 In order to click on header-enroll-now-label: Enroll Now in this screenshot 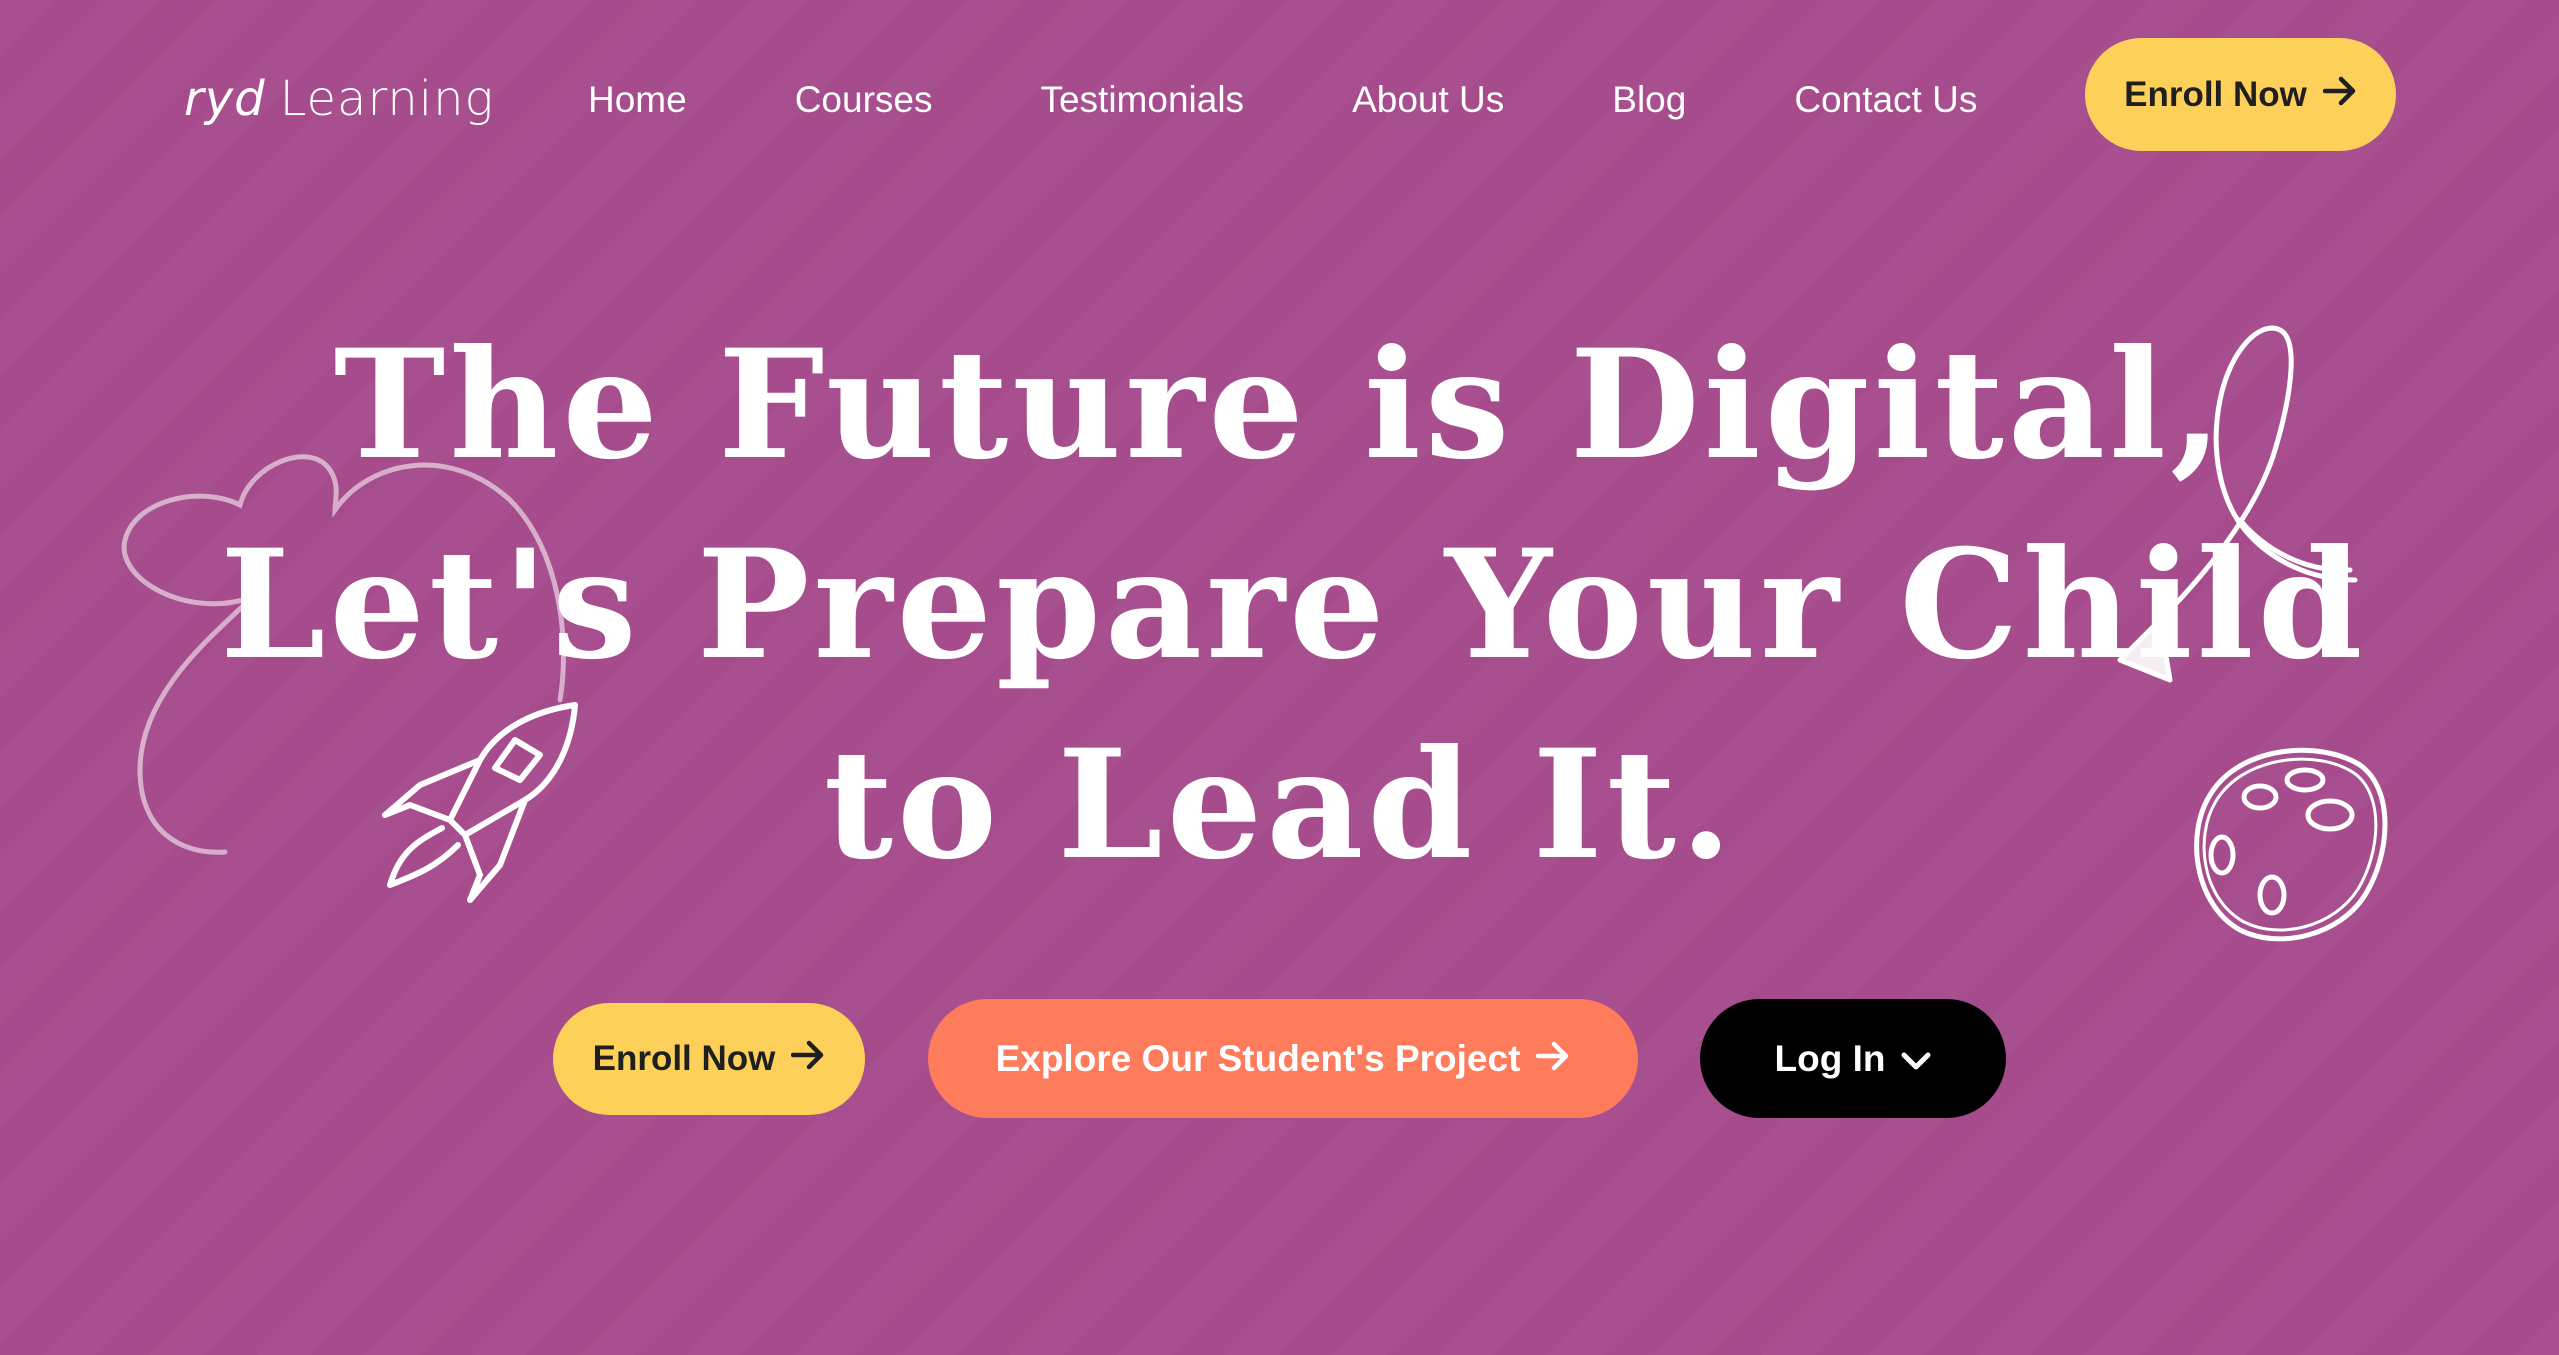, I will do `click(2215, 94)`.